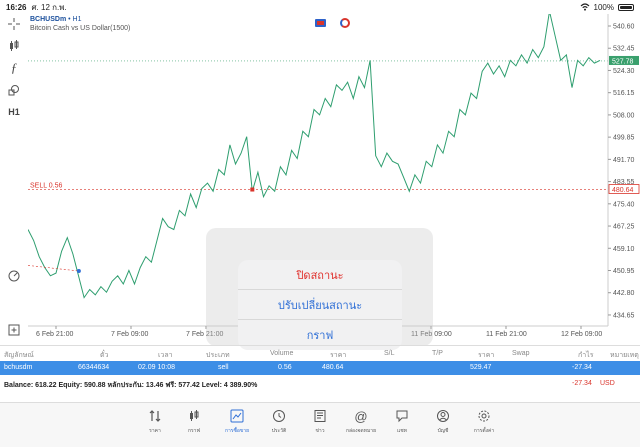 The height and width of the screenshot is (447, 640). What do you see at coordinates (237, 416) in the screenshot?
I see `trend-icon` at bounding box center [237, 416].